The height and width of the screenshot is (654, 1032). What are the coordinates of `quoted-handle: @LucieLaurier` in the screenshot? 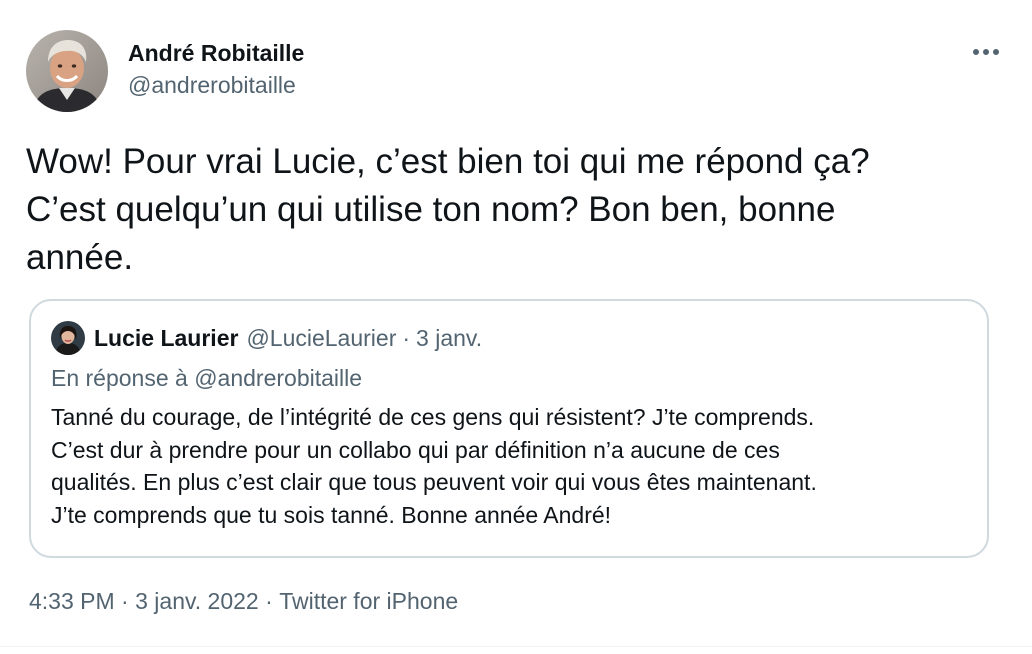 It's located at (321, 338).